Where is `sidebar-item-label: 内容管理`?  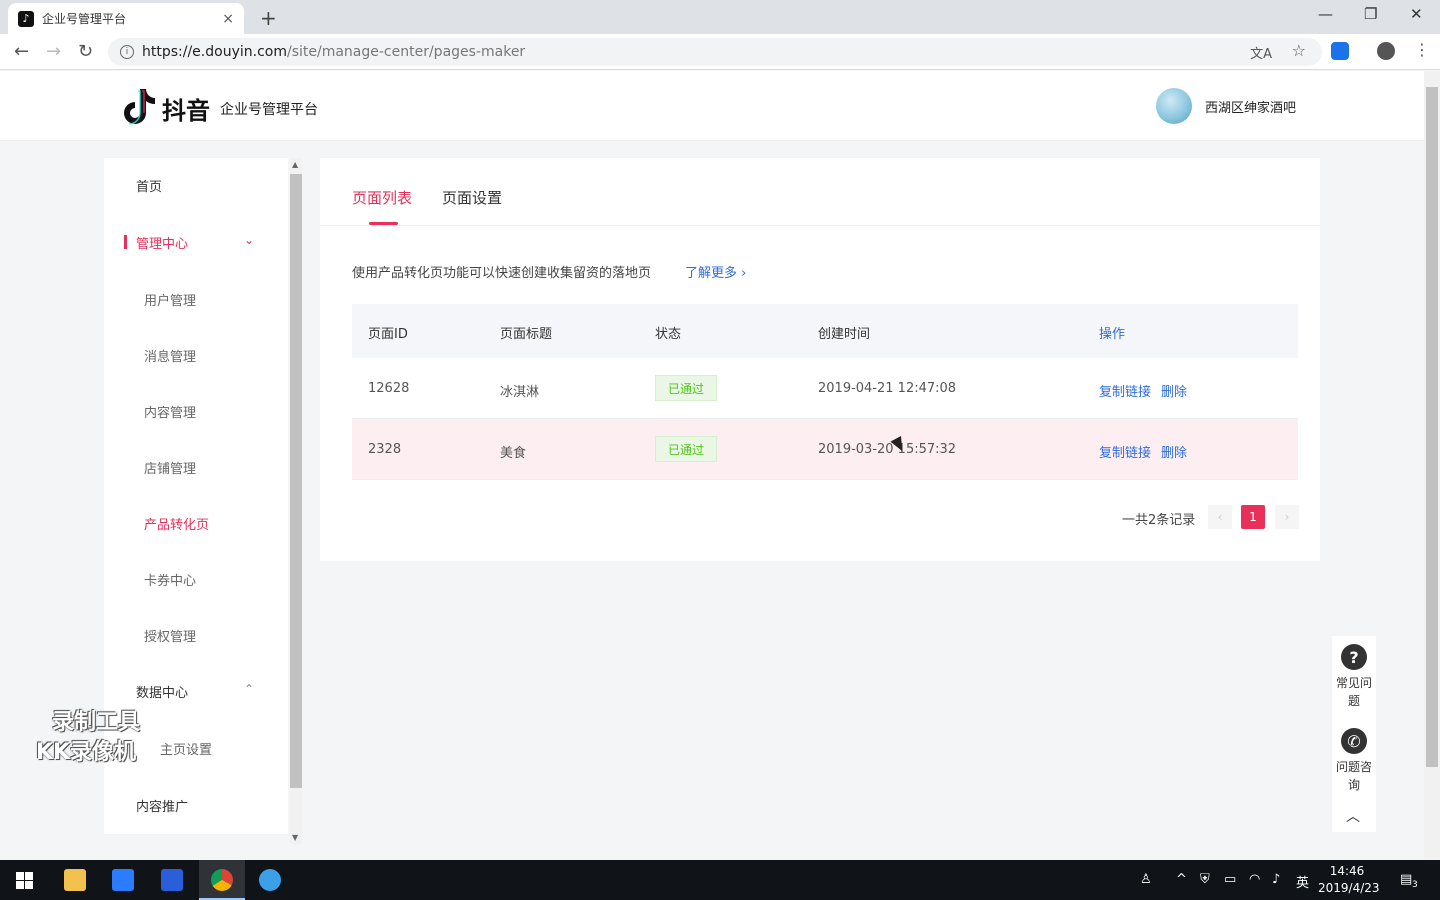
sidebar-item-label: 内容管理 is located at coordinates (170, 413).